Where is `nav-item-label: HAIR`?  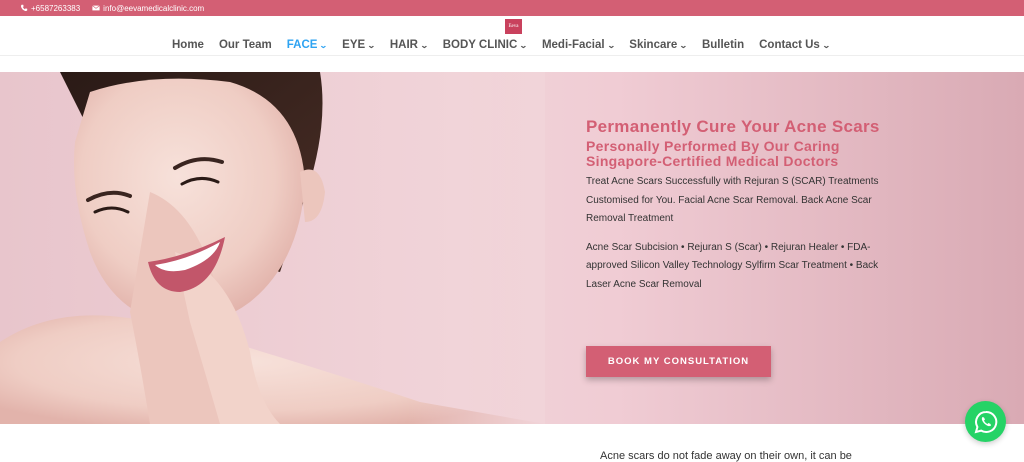 nav-item-label: HAIR is located at coordinates (403, 45).